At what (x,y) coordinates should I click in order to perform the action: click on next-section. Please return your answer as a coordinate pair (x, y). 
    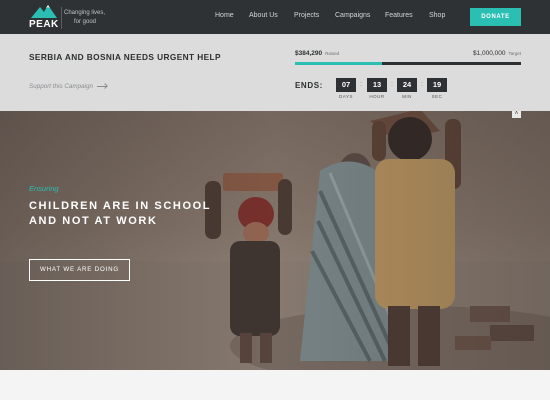
    Looking at the image, I should click on (275, 385).